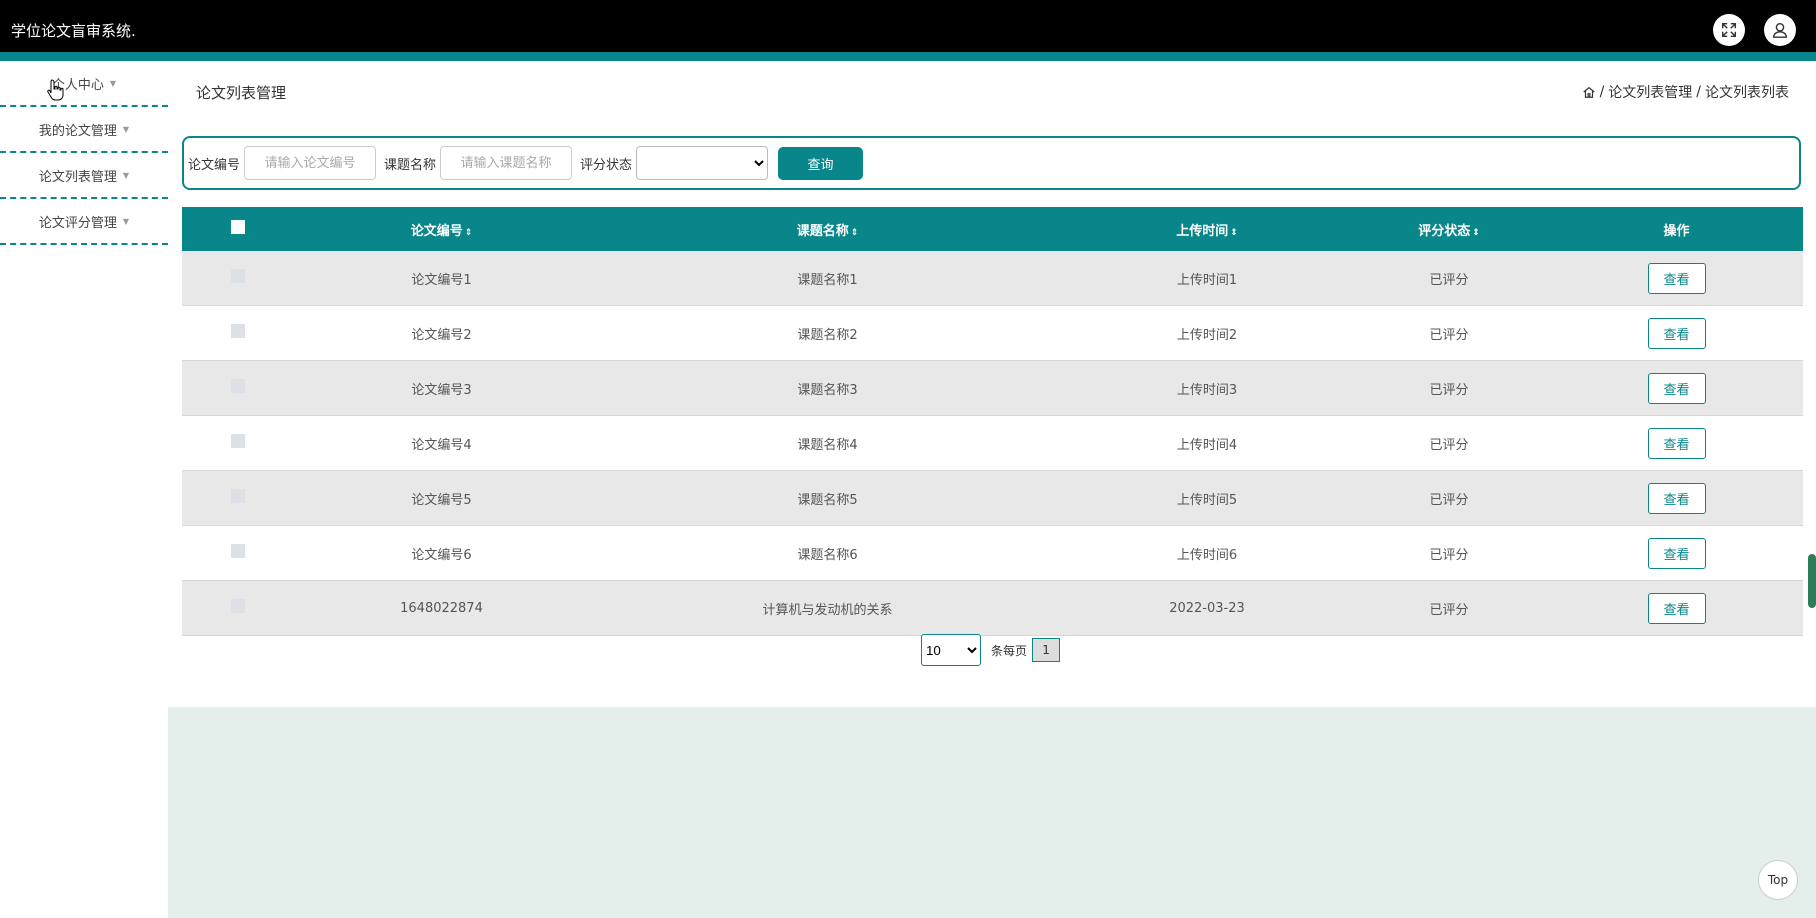 The image size is (1816, 918). Describe the element at coordinates (827, 278) in the screenshot. I see `cell-topic: 课题名称1` at that location.